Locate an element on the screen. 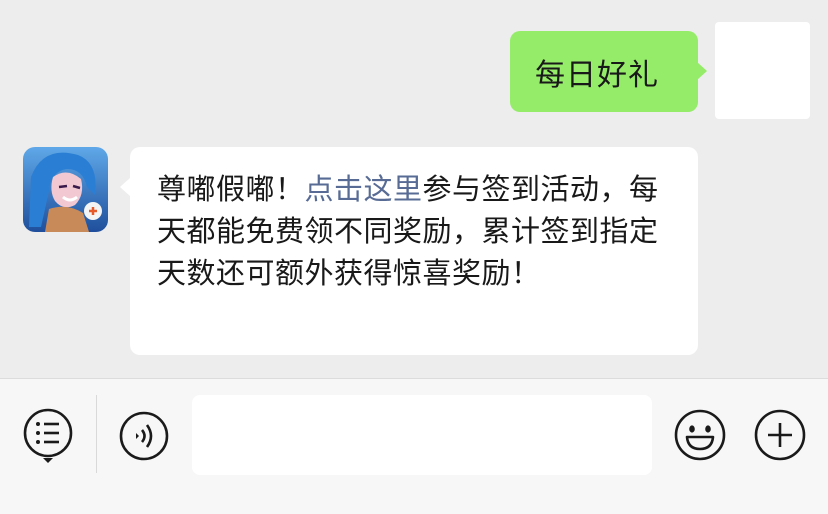 The height and width of the screenshot is (514, 828). plus-icon is located at coordinates (780, 435).